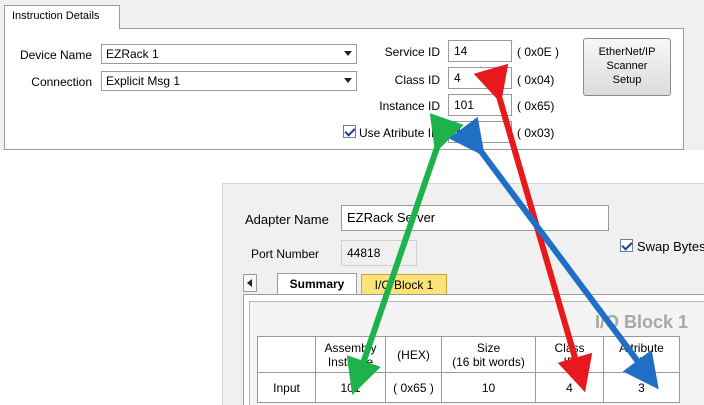 This screenshot has height=405, width=704. Describe the element at coordinates (350, 387) in the screenshot. I see `cell-assembly-instance: 101` at that location.